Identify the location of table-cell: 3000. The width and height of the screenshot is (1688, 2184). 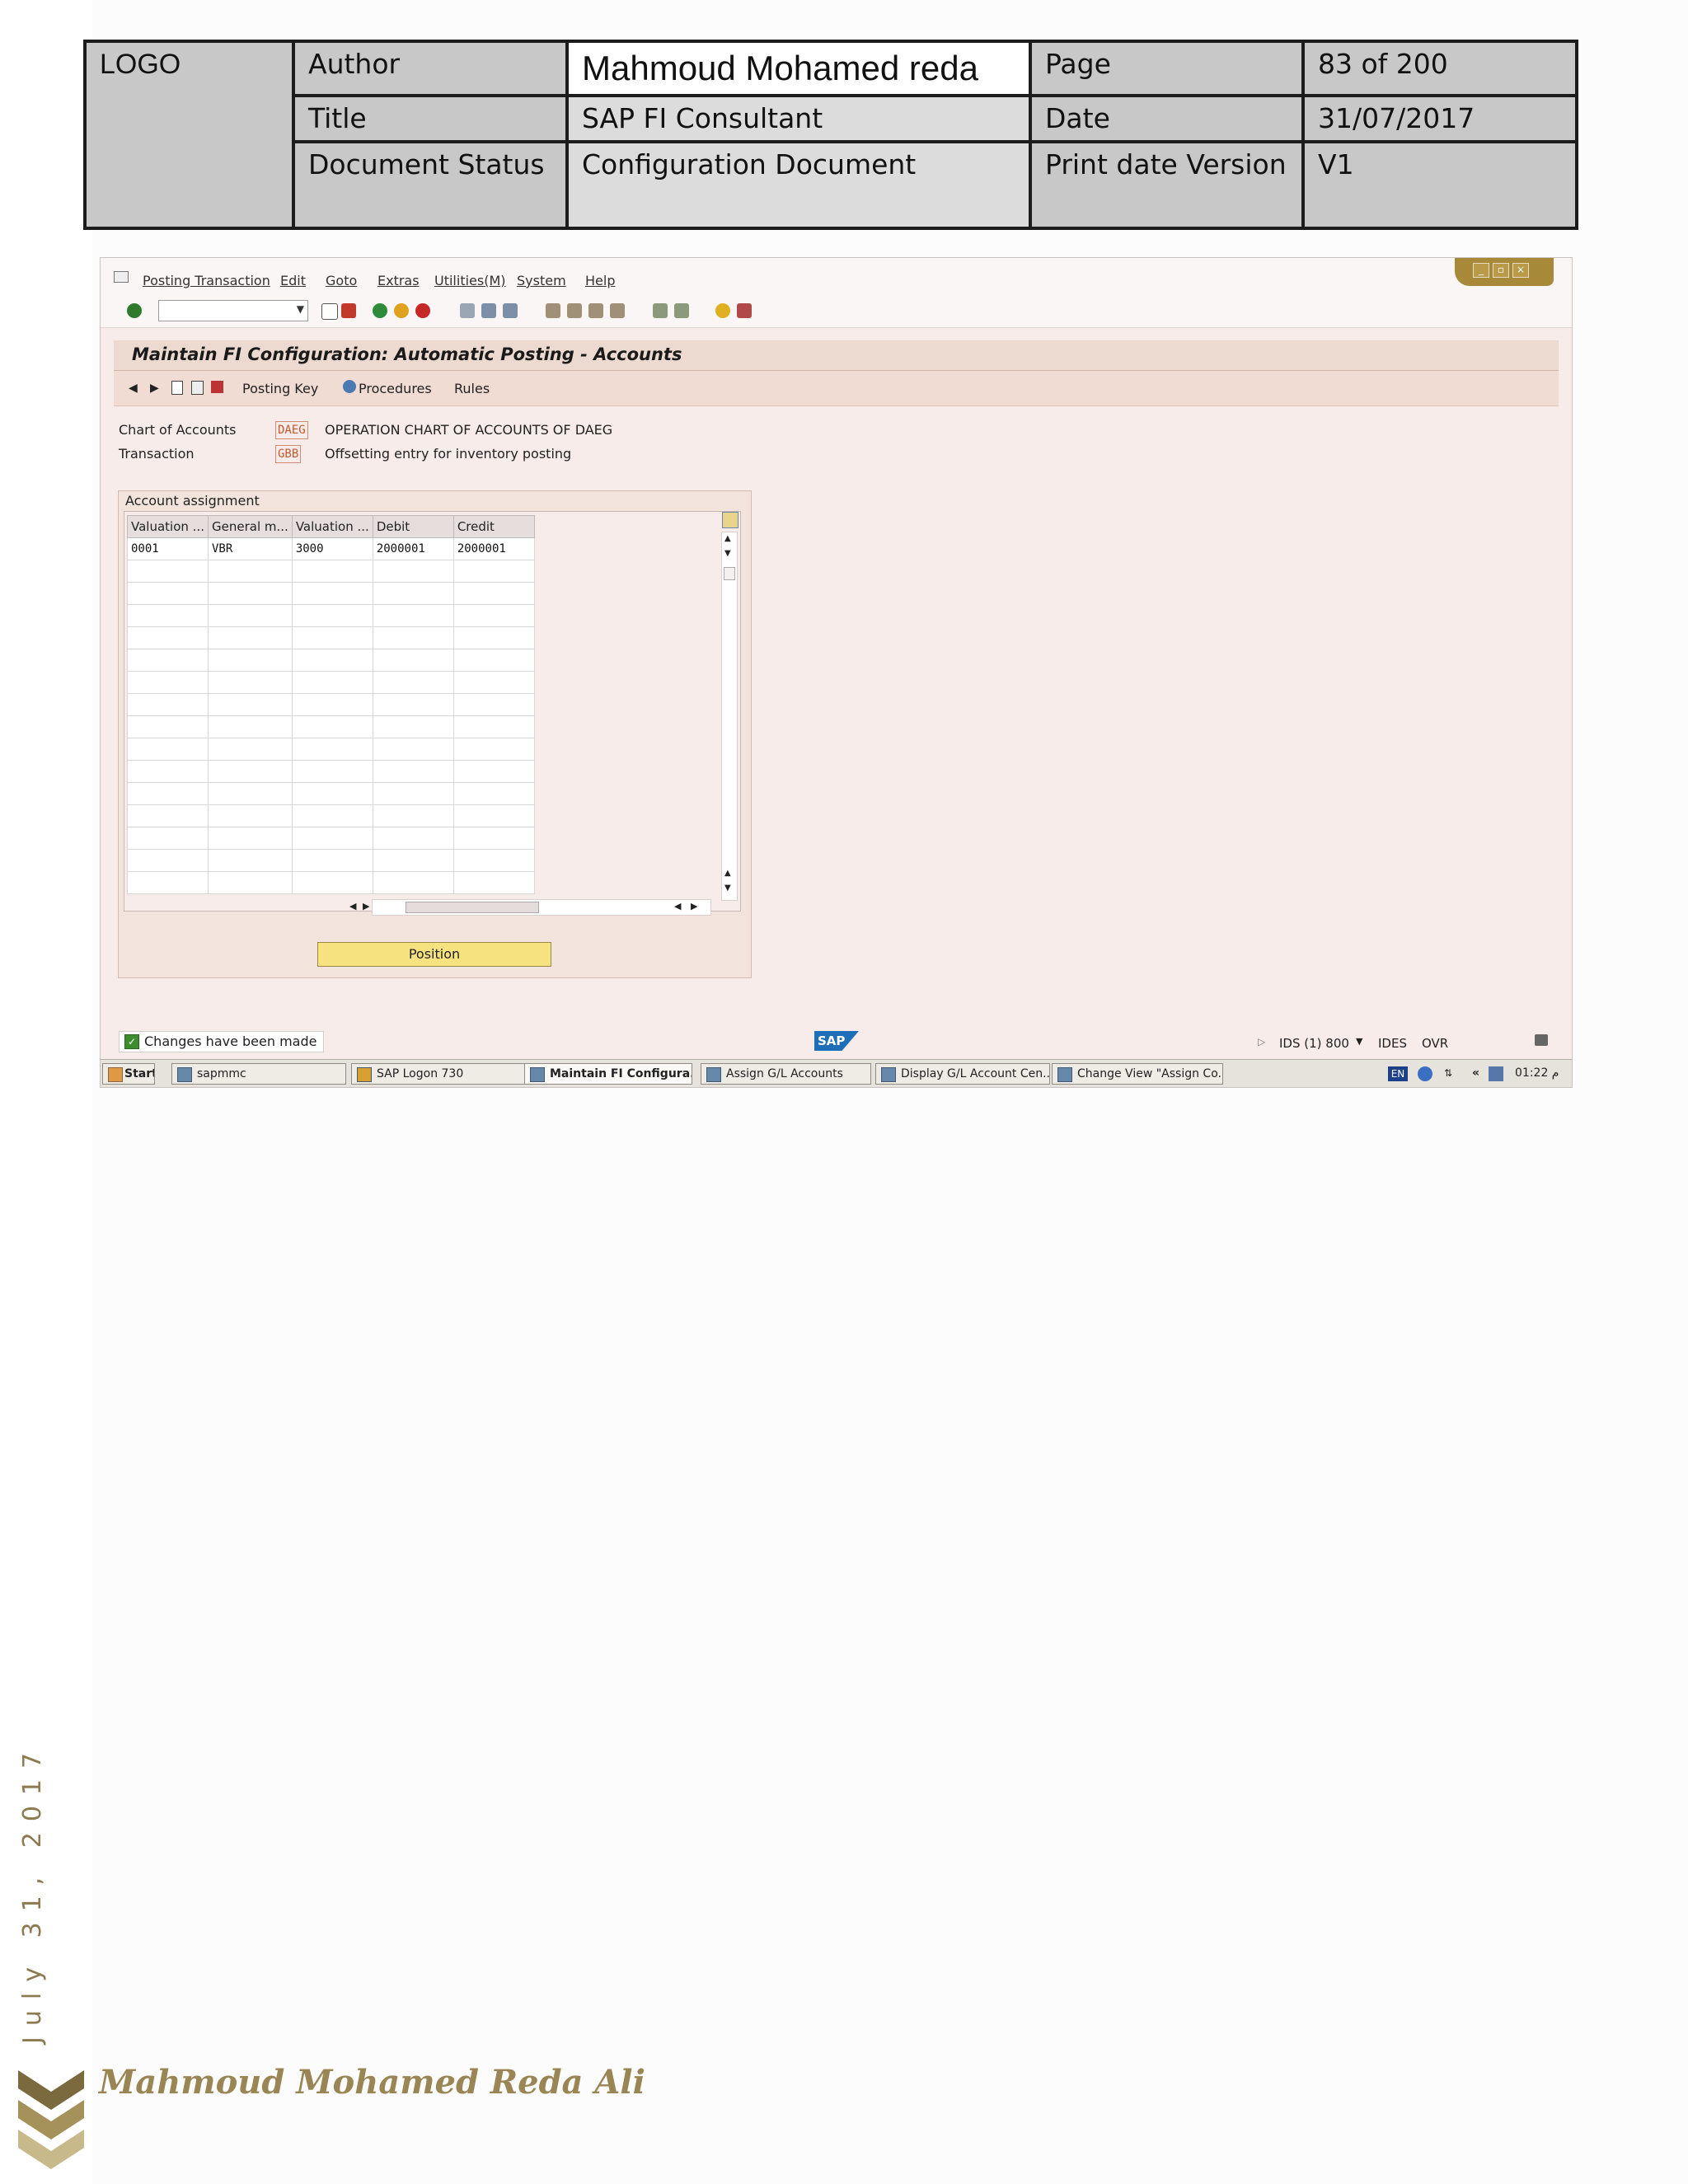
(332, 548).